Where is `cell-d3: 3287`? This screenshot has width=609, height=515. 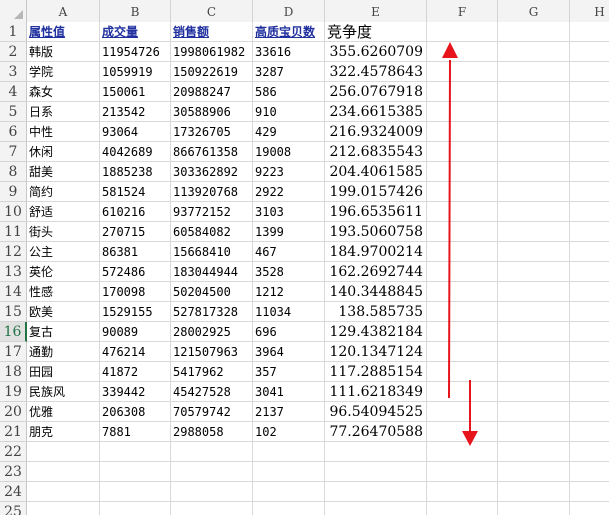
cell-d3: 3287 is located at coordinates (289, 72).